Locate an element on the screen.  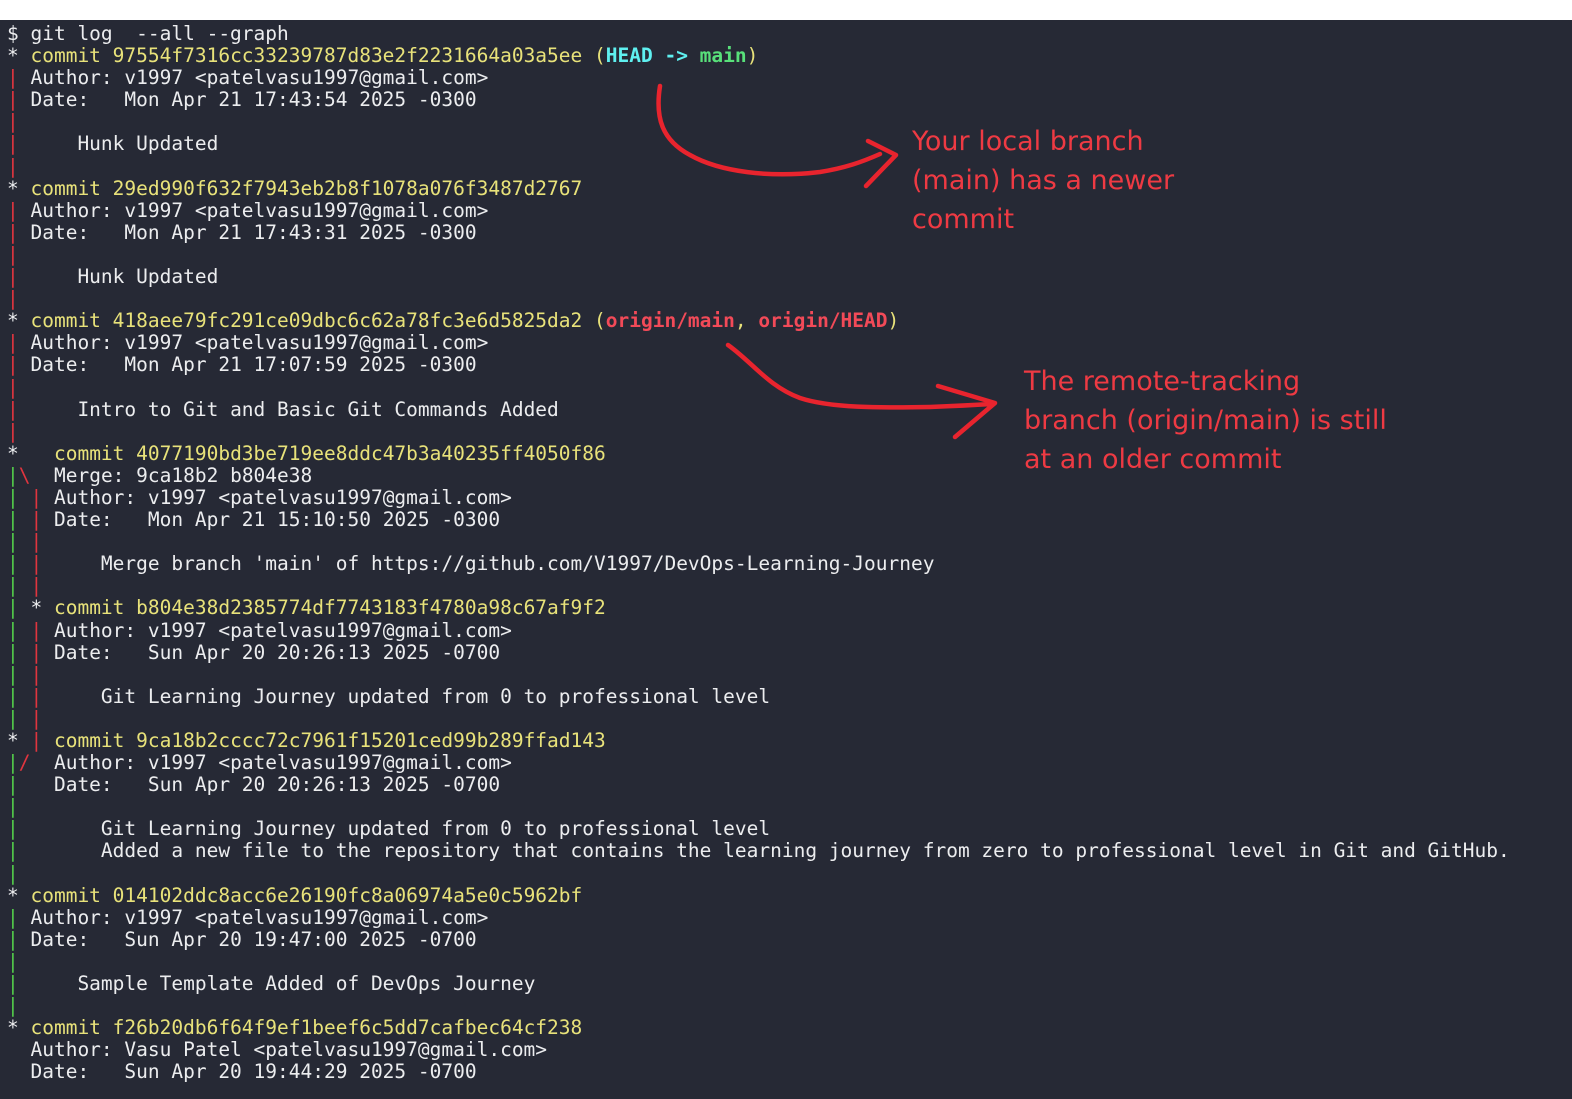
terminal-text: HEAD -> is located at coordinates (652, 56).